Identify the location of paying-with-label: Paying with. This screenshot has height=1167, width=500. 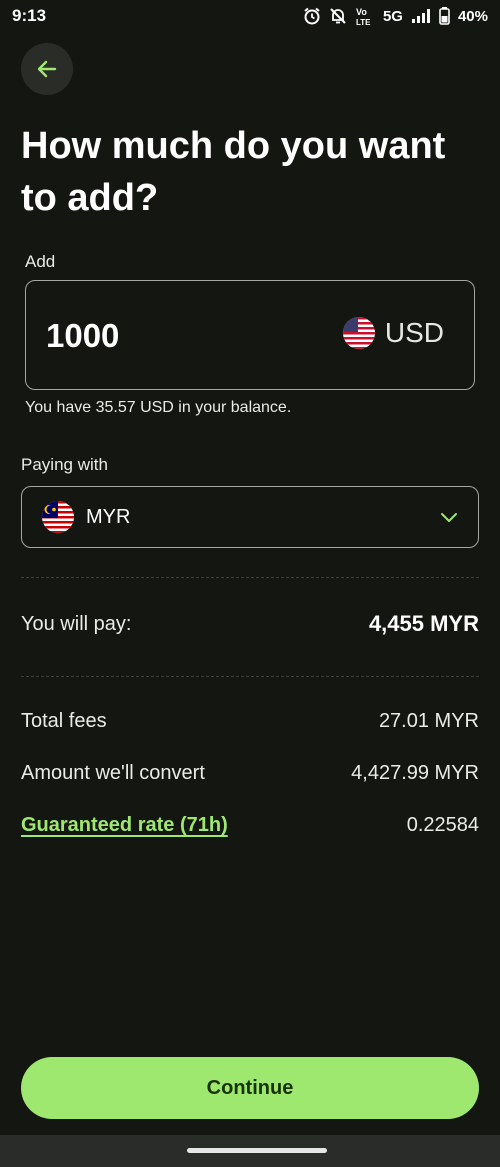
(64, 464).